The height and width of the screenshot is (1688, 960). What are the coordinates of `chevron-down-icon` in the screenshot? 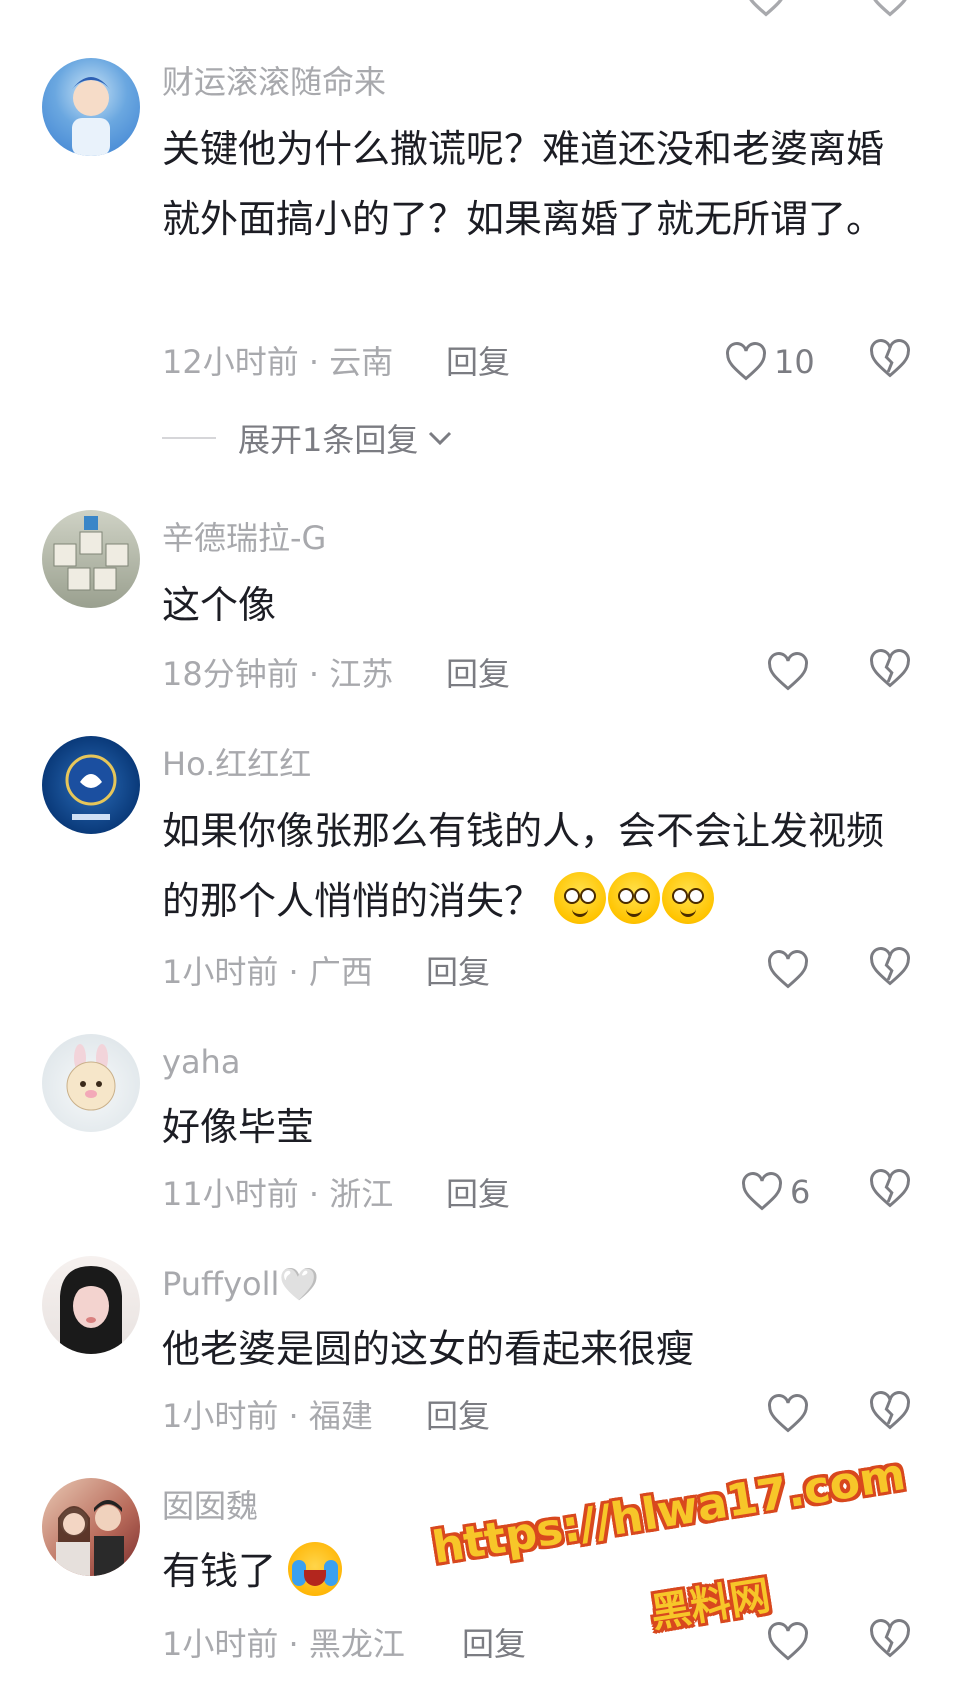 It's located at (440, 438).